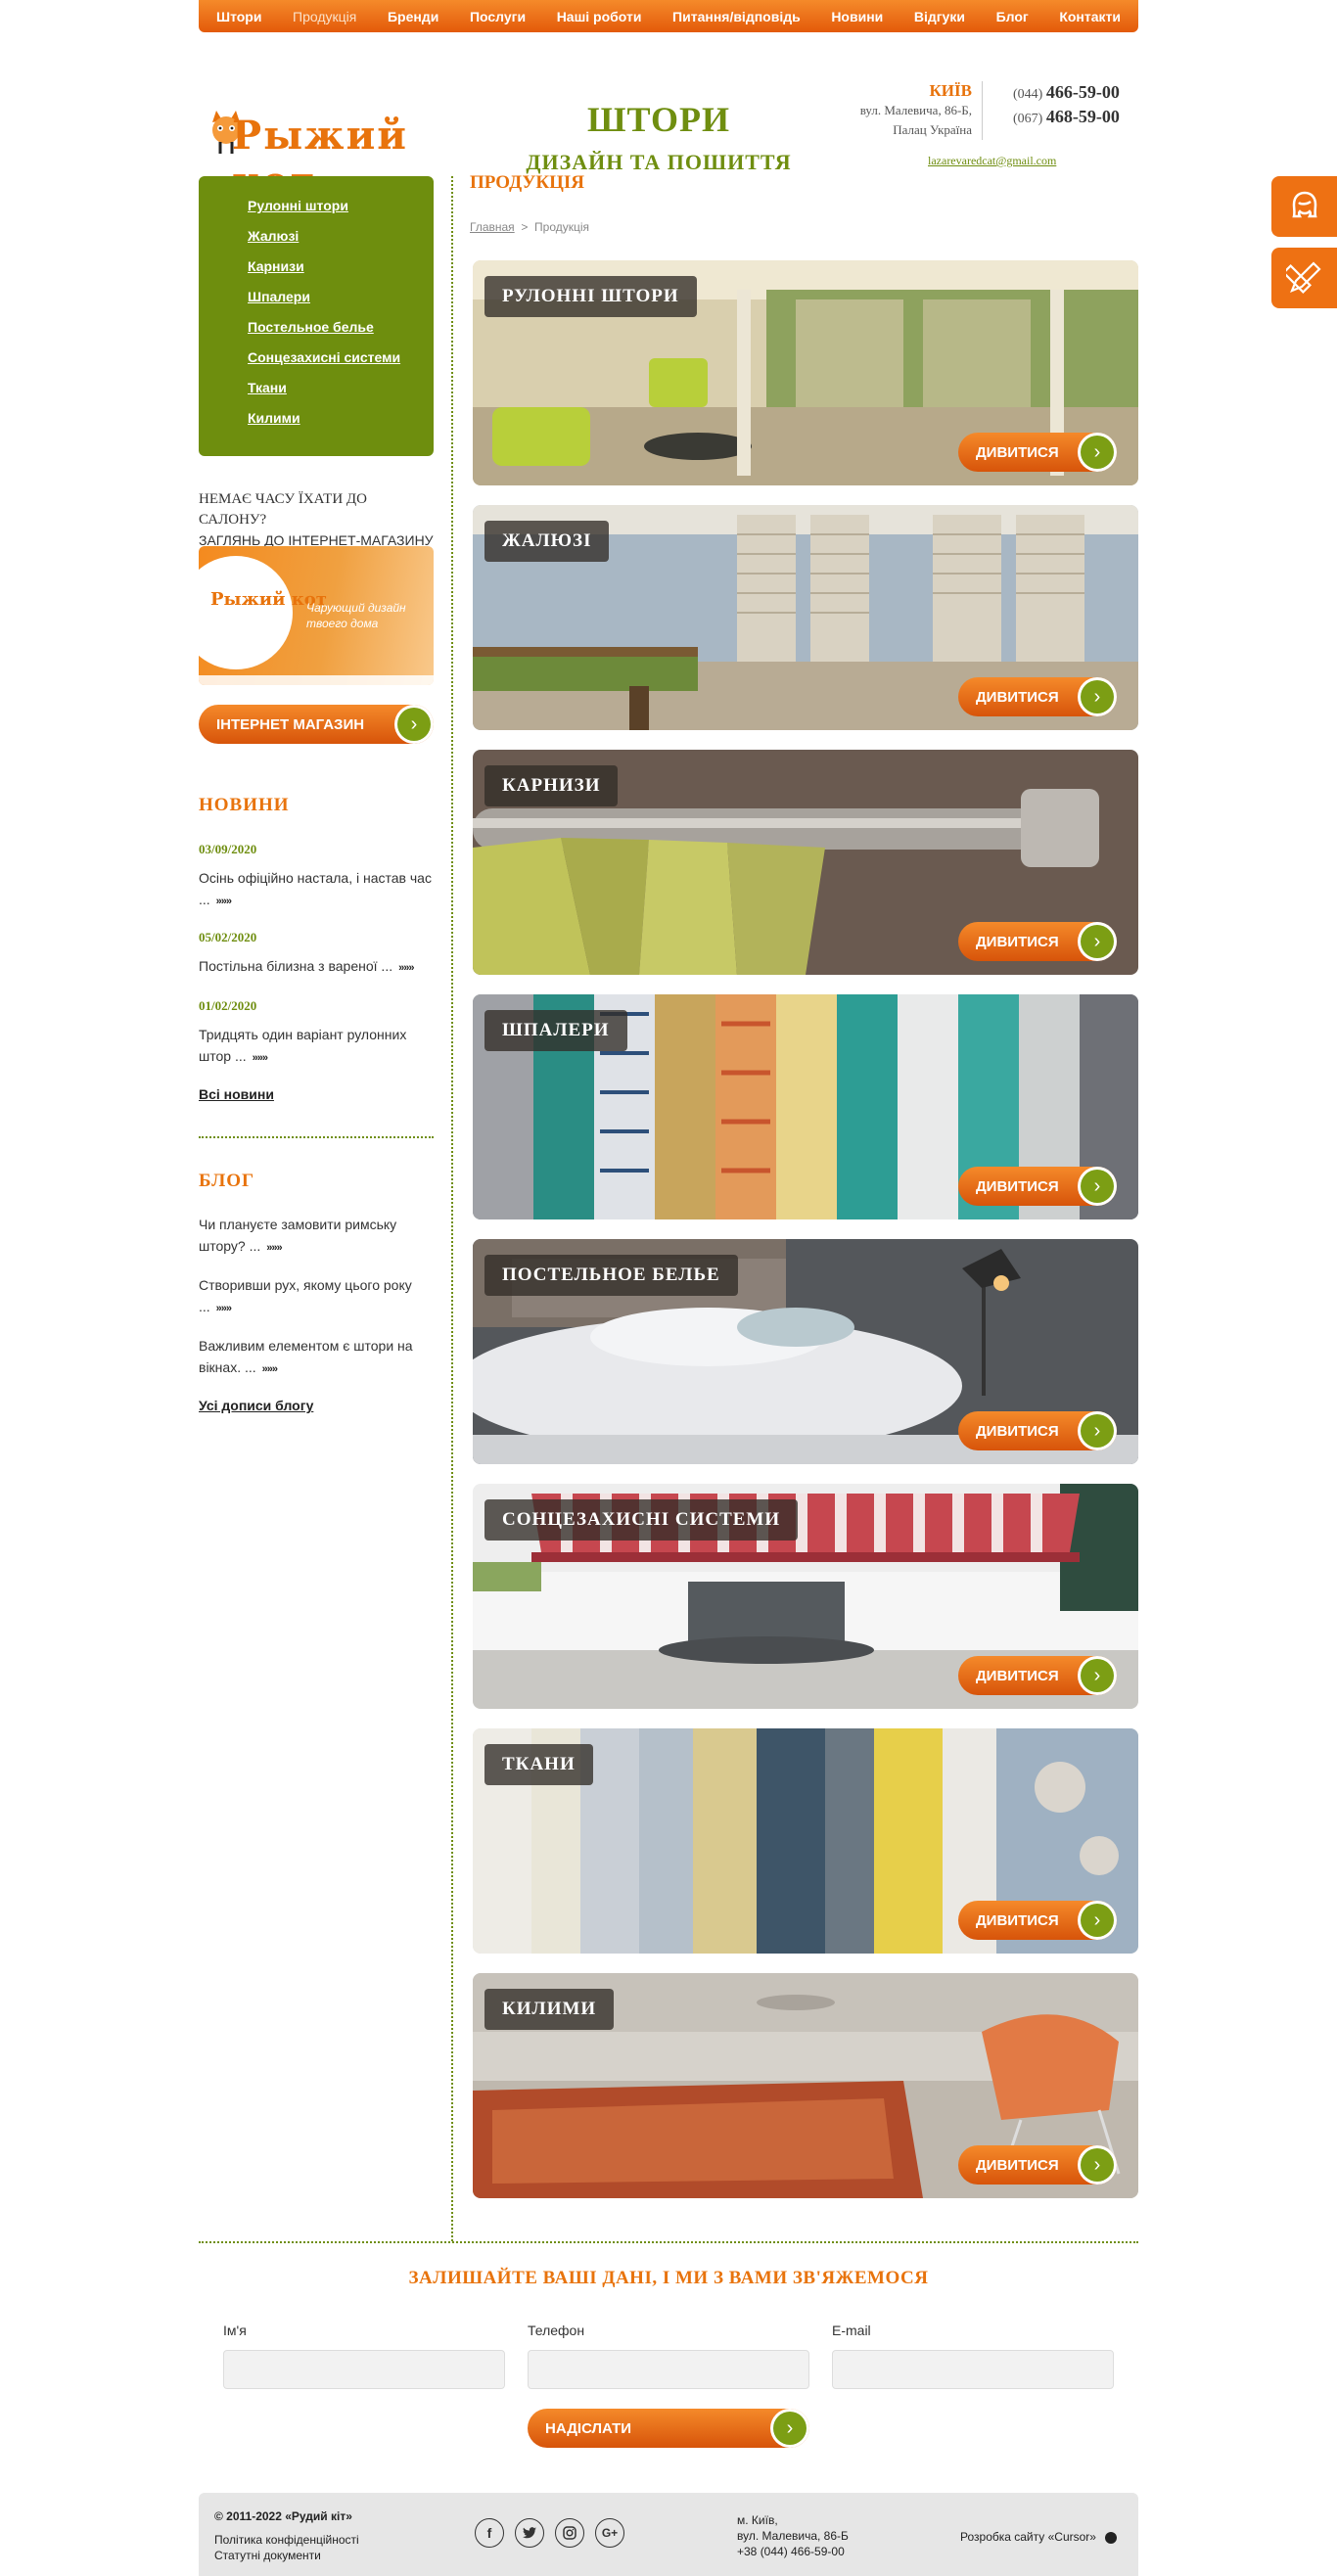 The width and height of the screenshot is (1337, 2576). What do you see at coordinates (341, 271) in the screenshot?
I see `sidebar-item-cornices: Карнизи` at bounding box center [341, 271].